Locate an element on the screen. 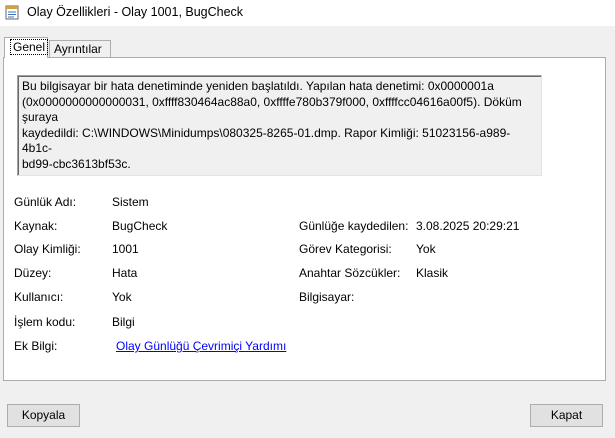  close-button-label: Kapat is located at coordinates (566, 415).